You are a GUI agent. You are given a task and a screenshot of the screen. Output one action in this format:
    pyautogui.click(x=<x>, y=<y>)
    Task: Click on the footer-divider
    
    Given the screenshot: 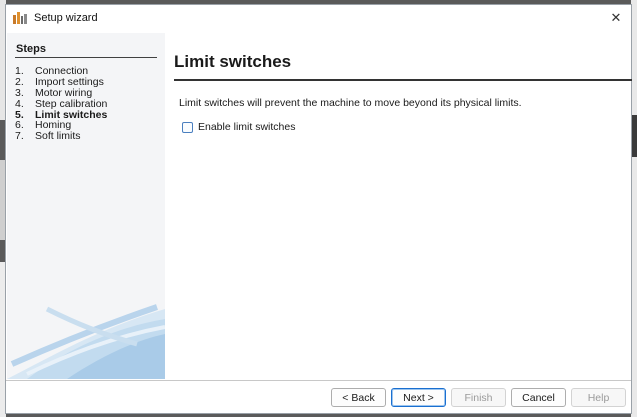 What is the action you would take?
    pyautogui.click(x=318, y=380)
    